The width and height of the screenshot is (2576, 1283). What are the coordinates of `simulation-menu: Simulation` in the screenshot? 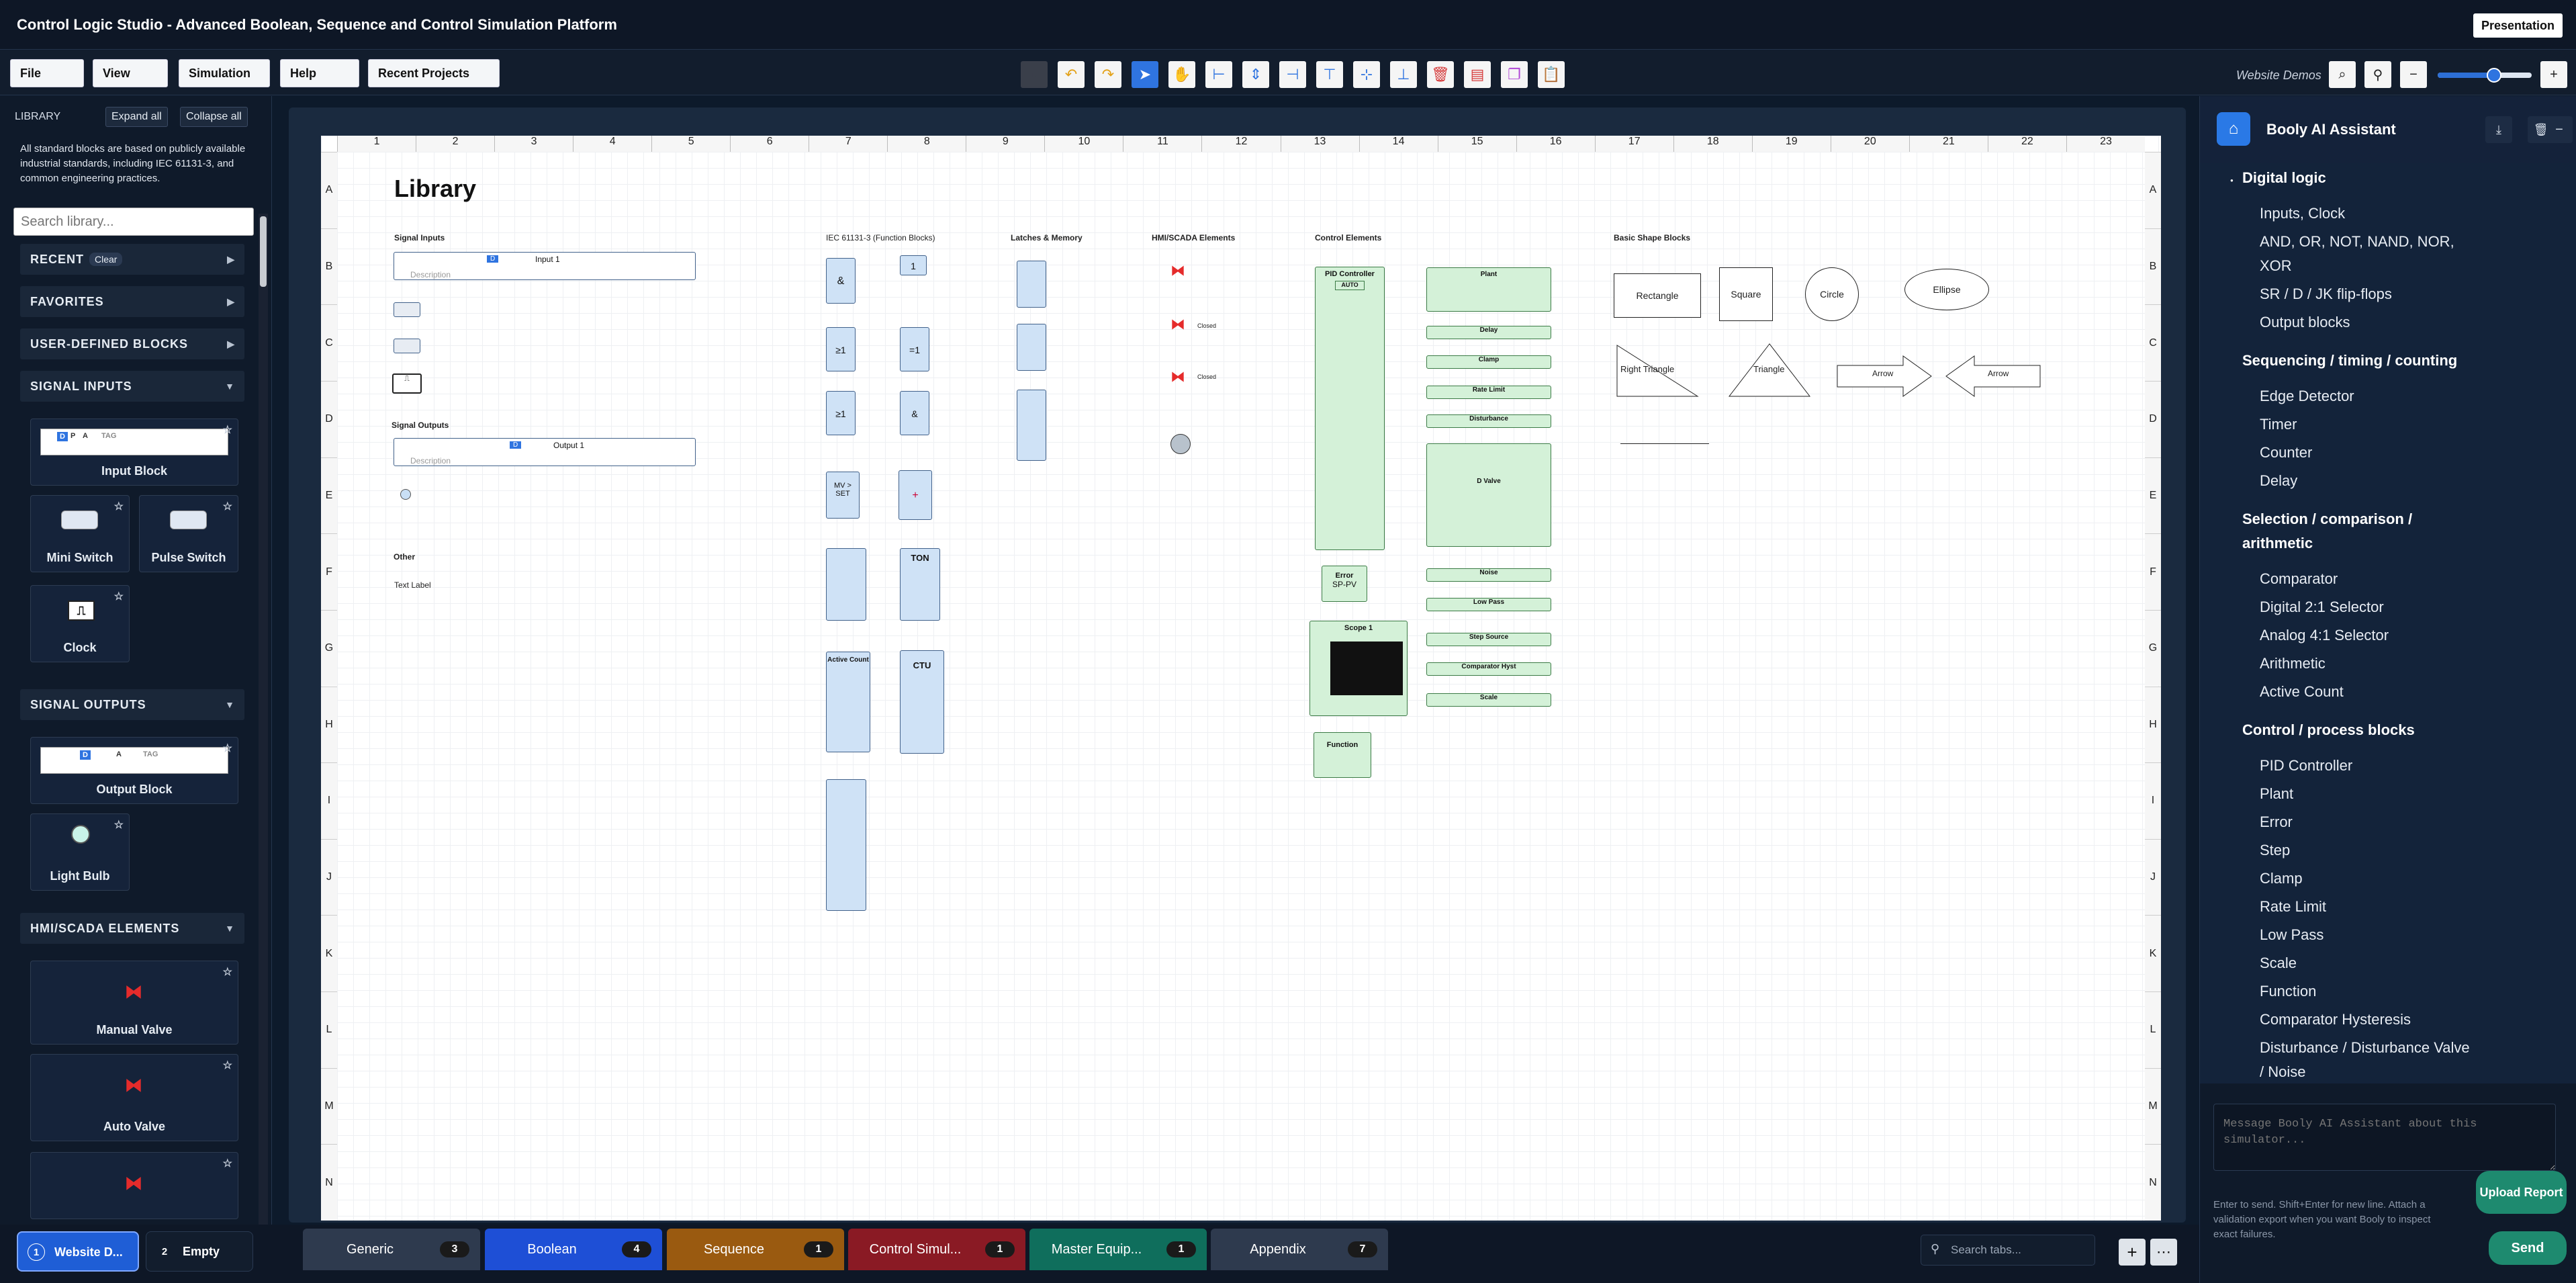 It's located at (224, 73).